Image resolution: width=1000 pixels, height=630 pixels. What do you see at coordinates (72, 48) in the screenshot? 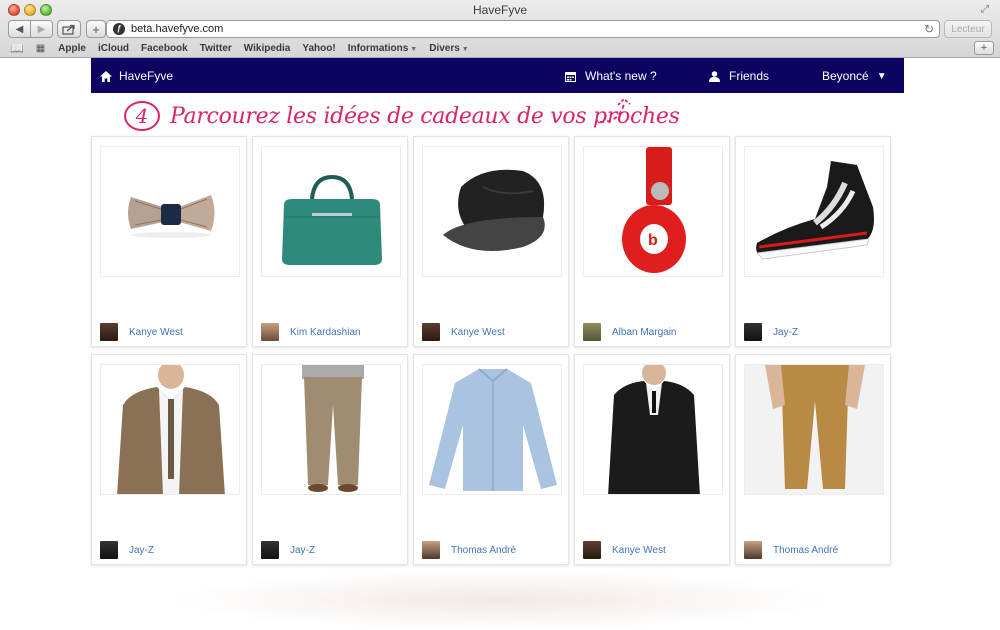
I see `bookmark-apple: Apple` at bounding box center [72, 48].